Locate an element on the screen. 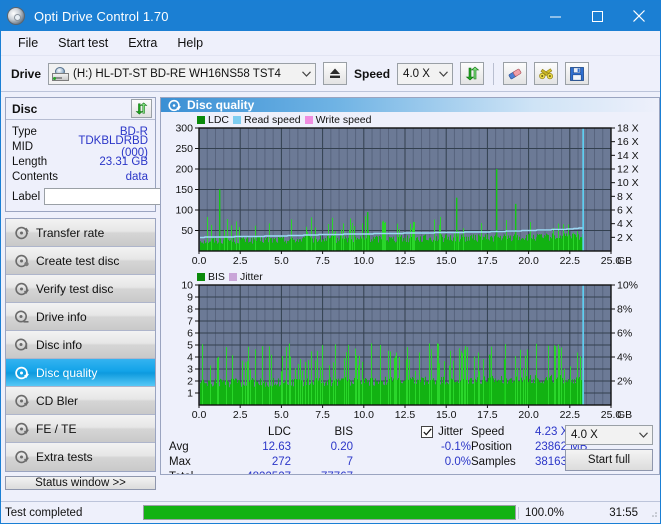 This screenshot has height=524, width=661. speed-select-value: 4.0 X is located at coordinates (416, 73).